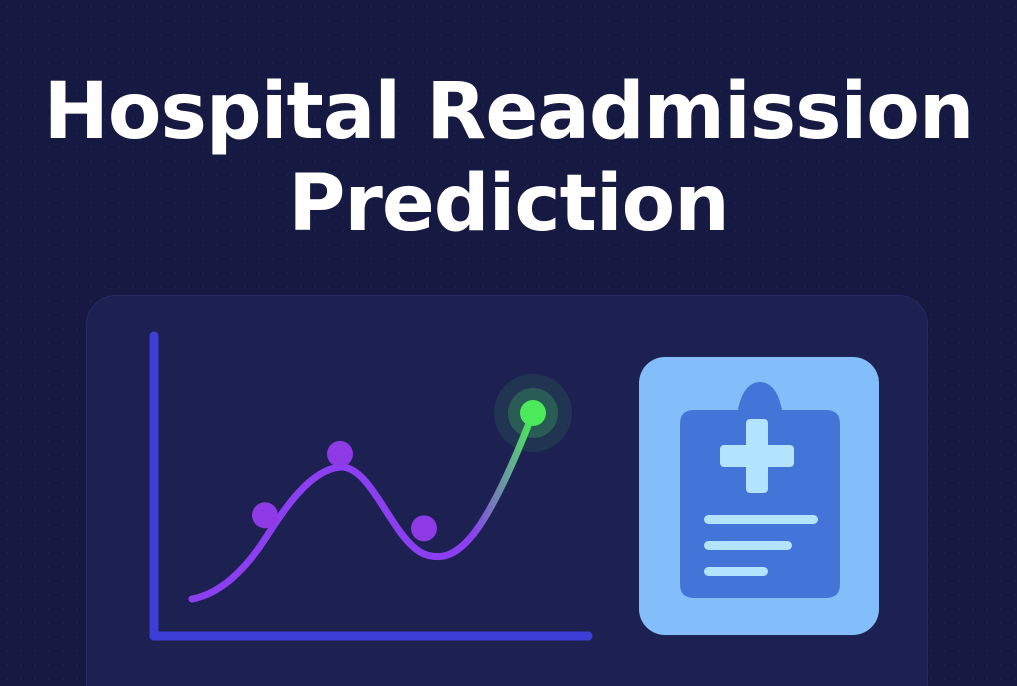  I want to click on chart-points, so click(412, 458).